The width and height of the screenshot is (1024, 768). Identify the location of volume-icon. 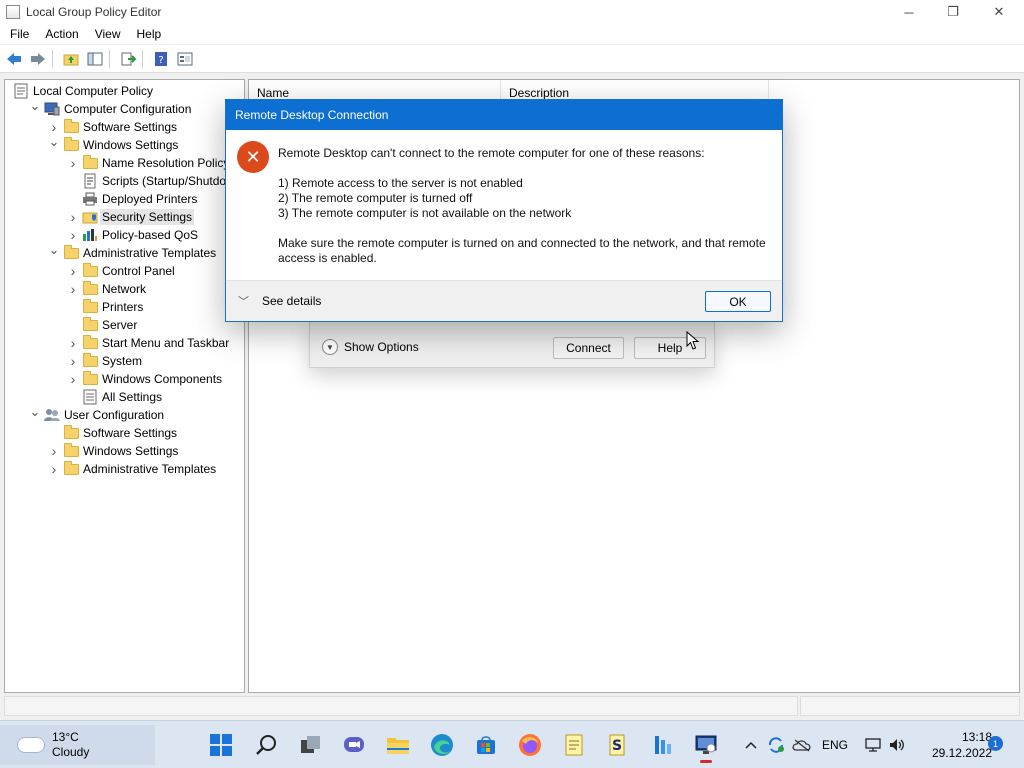
(897, 744).